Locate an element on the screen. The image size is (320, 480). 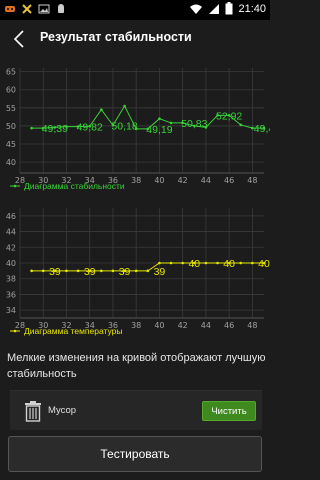
y-tick-label: 38 is located at coordinates (11, 279).